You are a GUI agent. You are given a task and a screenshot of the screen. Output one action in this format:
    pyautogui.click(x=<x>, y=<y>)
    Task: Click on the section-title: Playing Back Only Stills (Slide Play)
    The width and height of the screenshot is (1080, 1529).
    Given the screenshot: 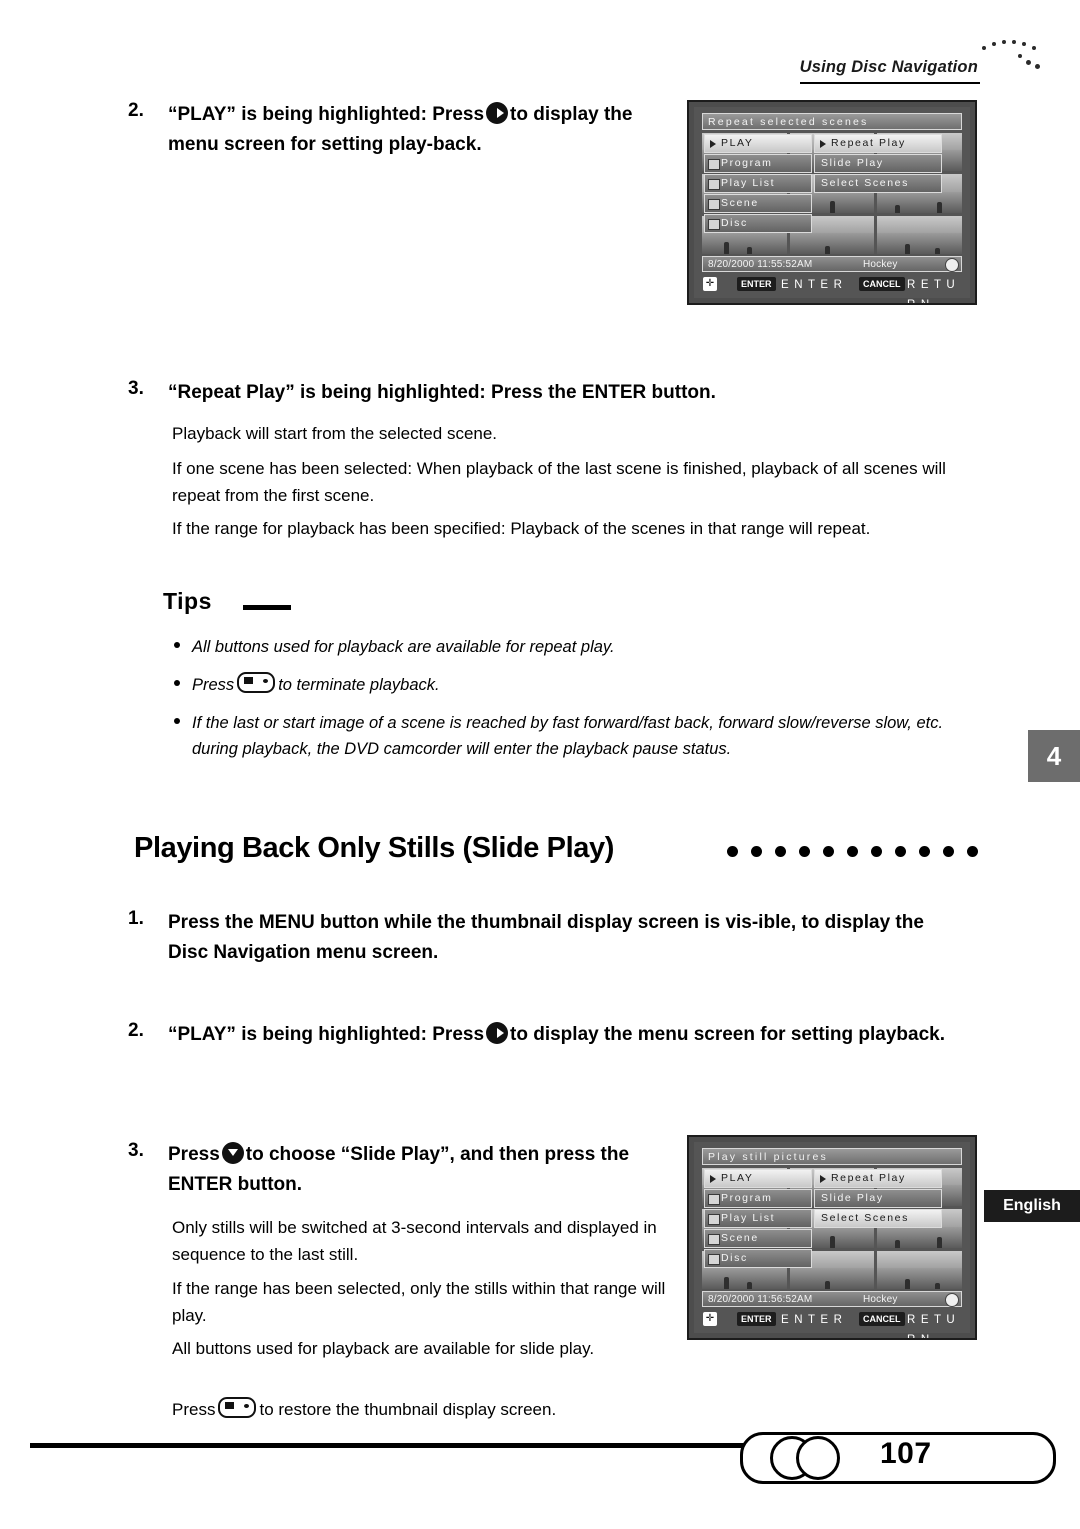 What is the action you would take?
    pyautogui.click(x=374, y=848)
    